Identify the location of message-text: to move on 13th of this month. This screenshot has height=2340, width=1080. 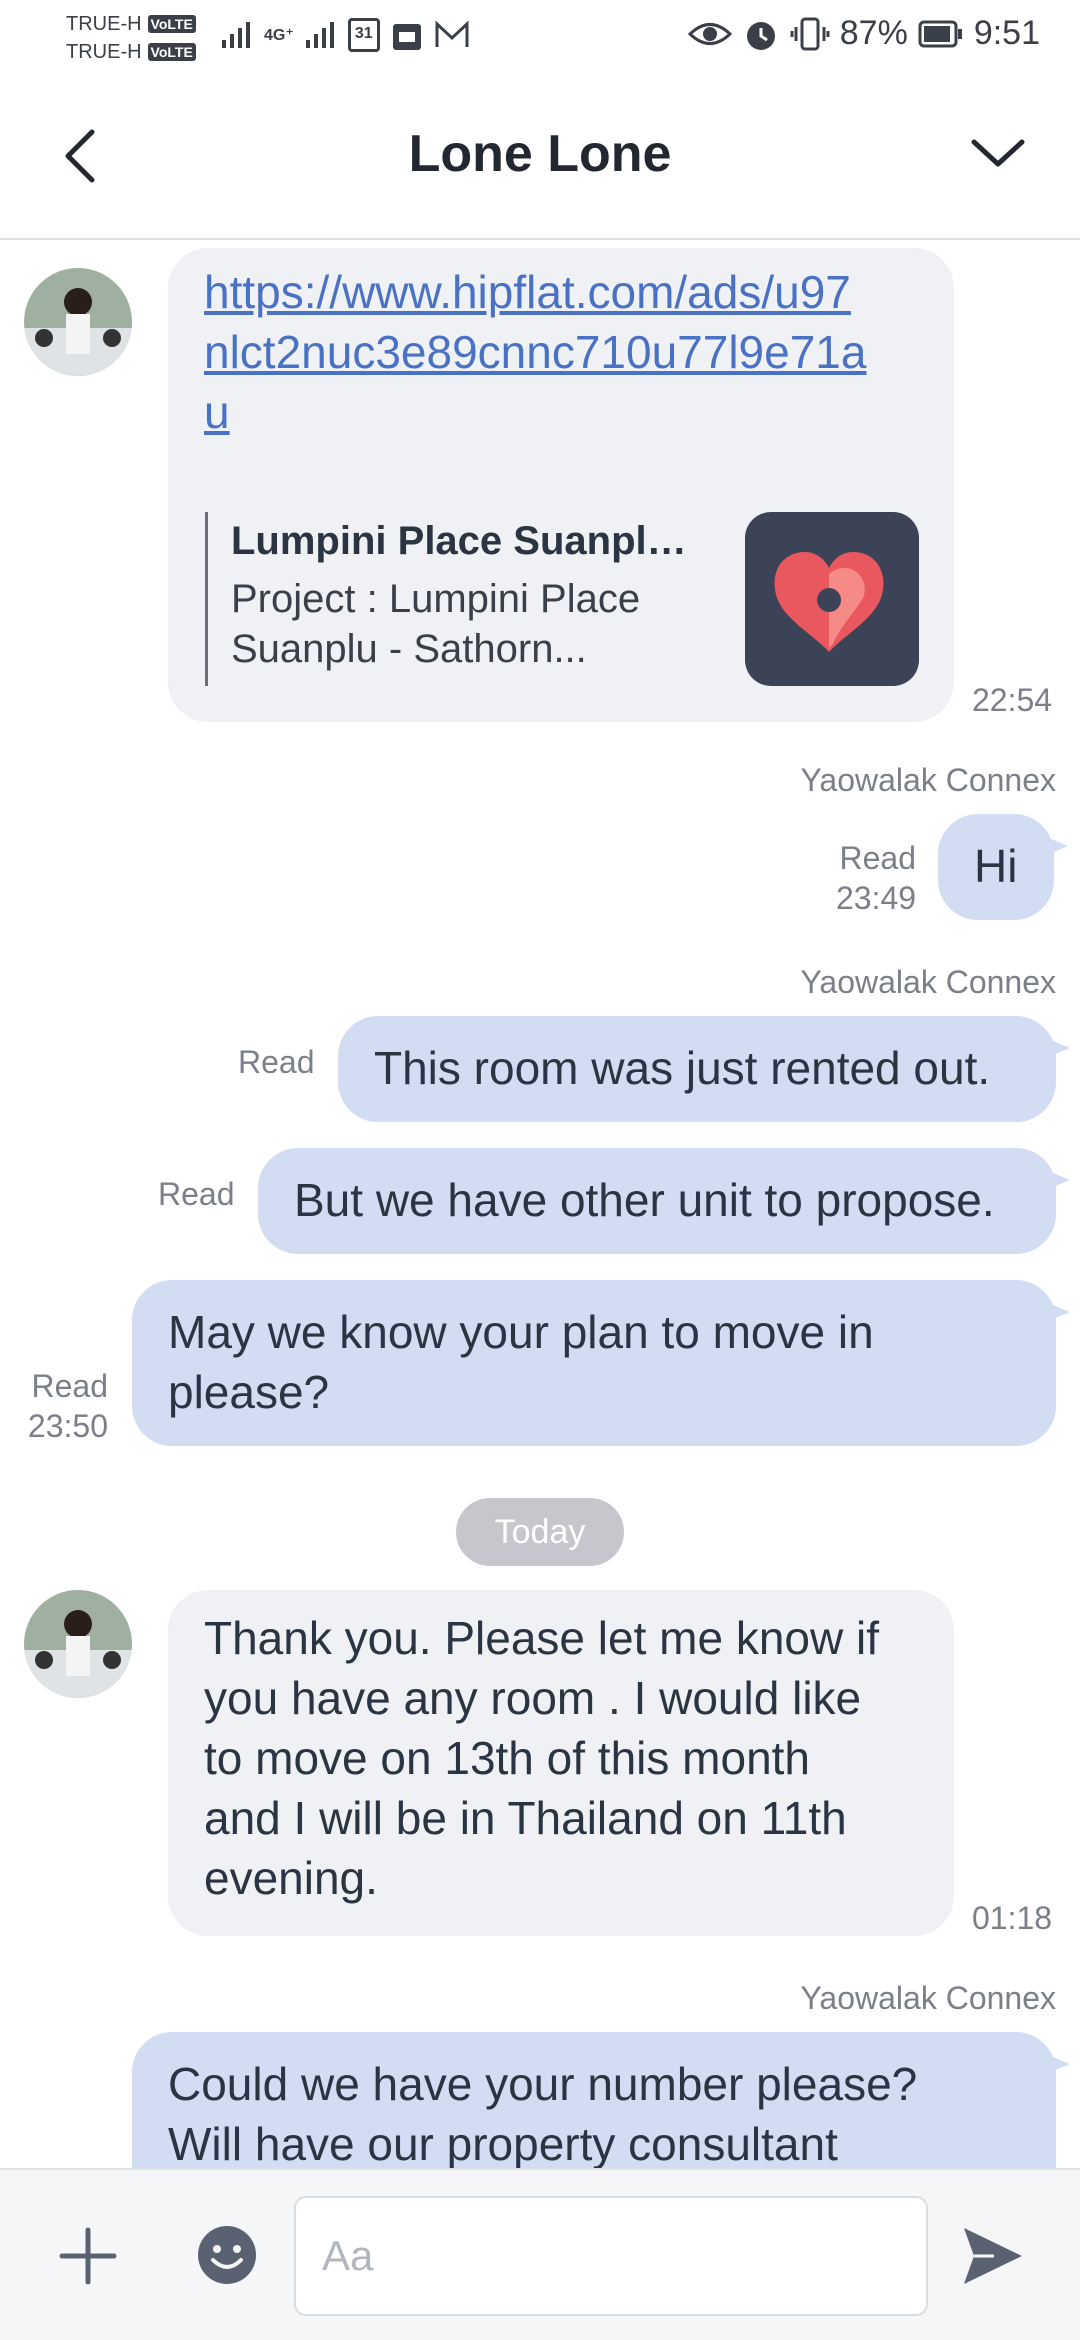
(507, 1758).